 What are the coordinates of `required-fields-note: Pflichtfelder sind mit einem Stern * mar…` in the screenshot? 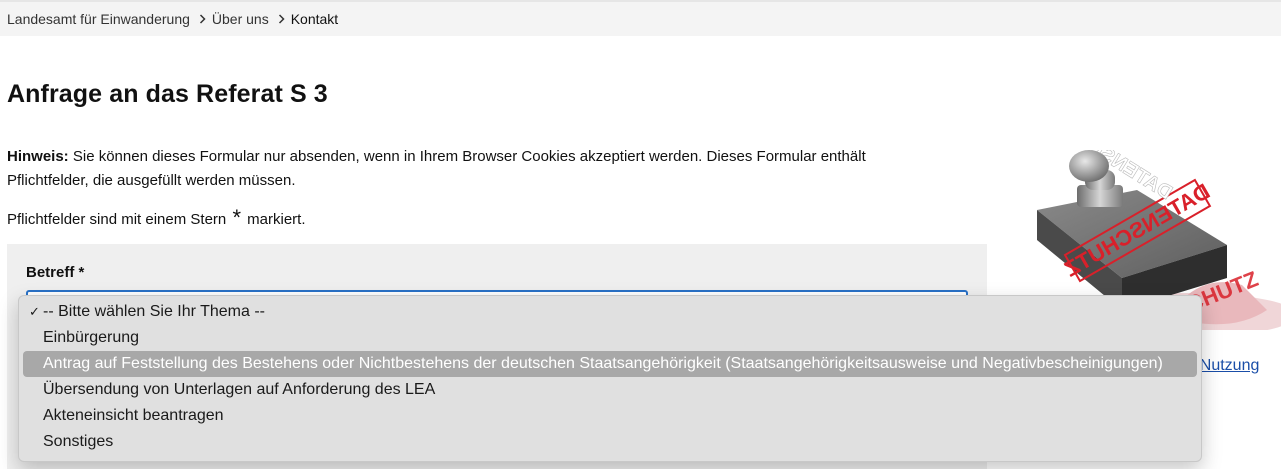 It's located at (156, 217).